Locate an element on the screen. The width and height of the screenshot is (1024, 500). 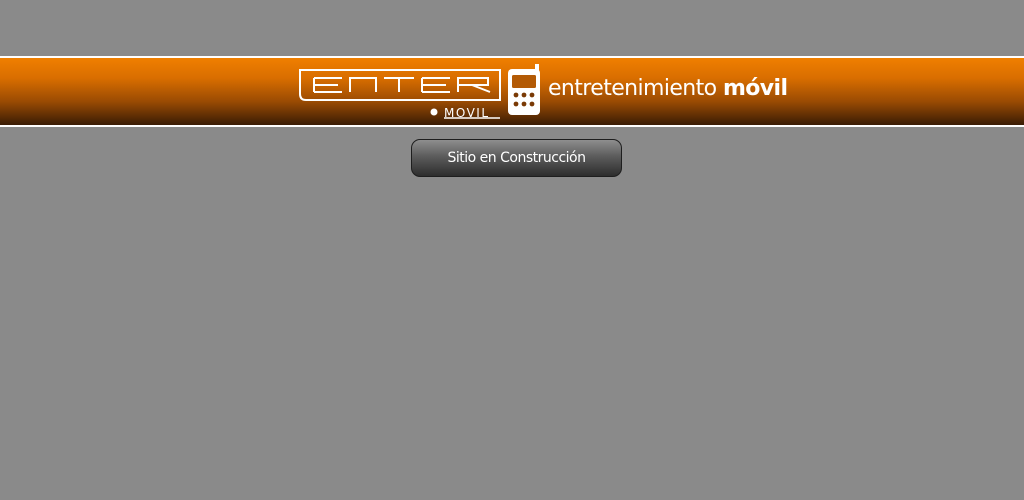
header-banner: MOVIL entretenimiento móvil is located at coordinates (512, 91).